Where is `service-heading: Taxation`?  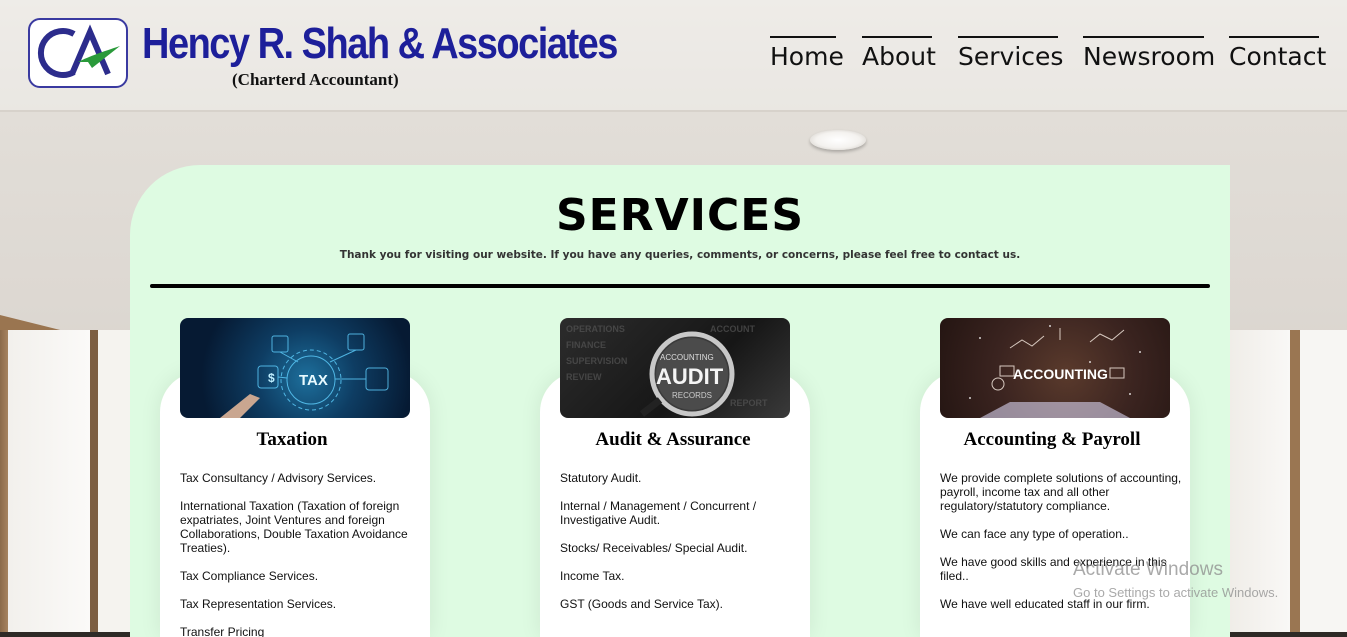 service-heading: Taxation is located at coordinates (292, 439).